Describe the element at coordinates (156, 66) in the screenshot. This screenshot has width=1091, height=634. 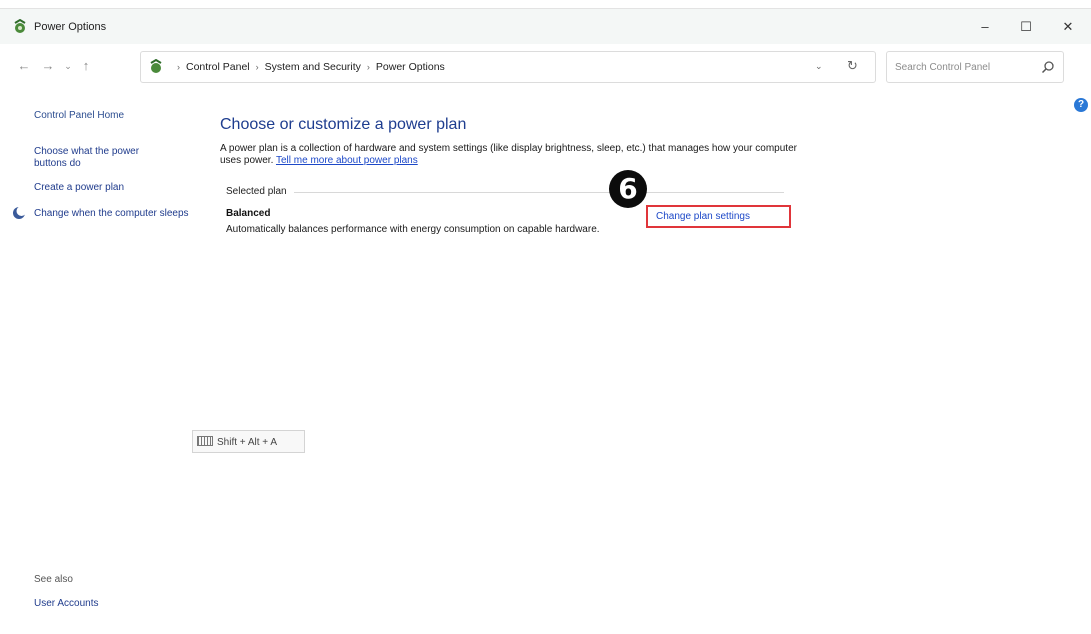
I see `control-panel-icon` at that location.